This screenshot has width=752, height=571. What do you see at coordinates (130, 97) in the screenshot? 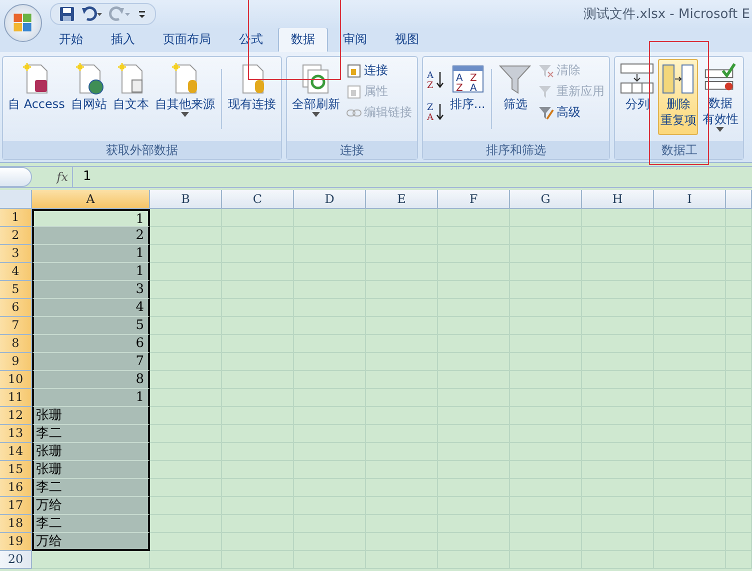
I see `ribbon-button: 自文本` at bounding box center [130, 97].